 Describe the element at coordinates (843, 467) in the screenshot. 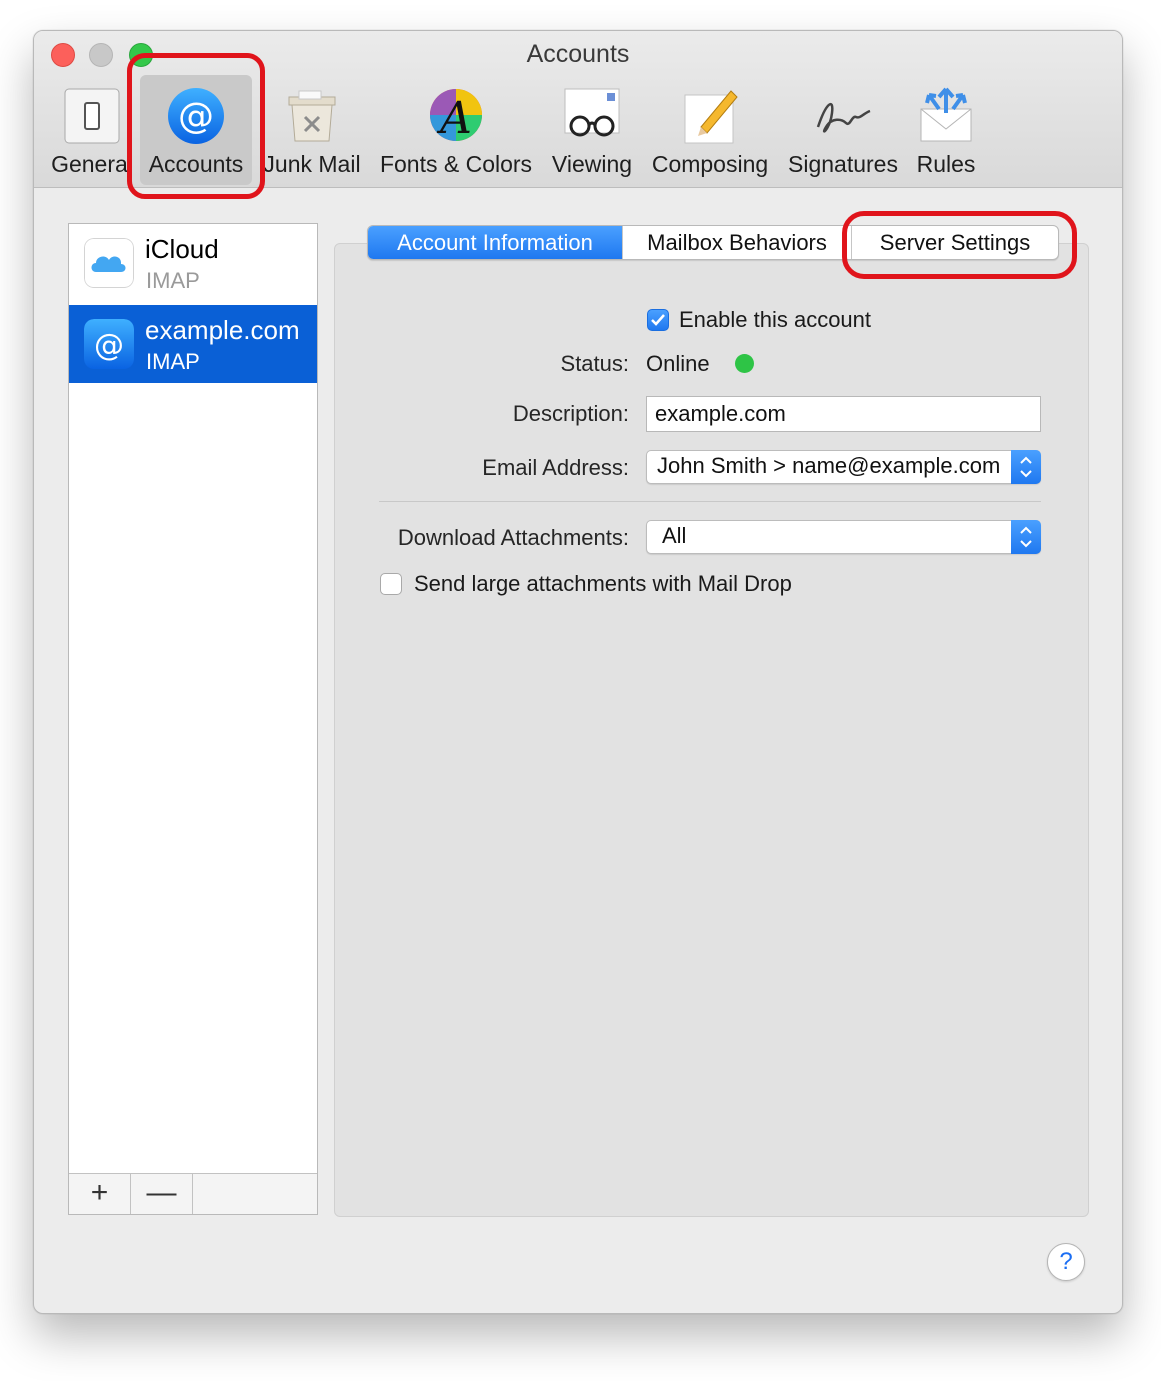

I see `email-address-popup: John Smith > name@example.com` at that location.